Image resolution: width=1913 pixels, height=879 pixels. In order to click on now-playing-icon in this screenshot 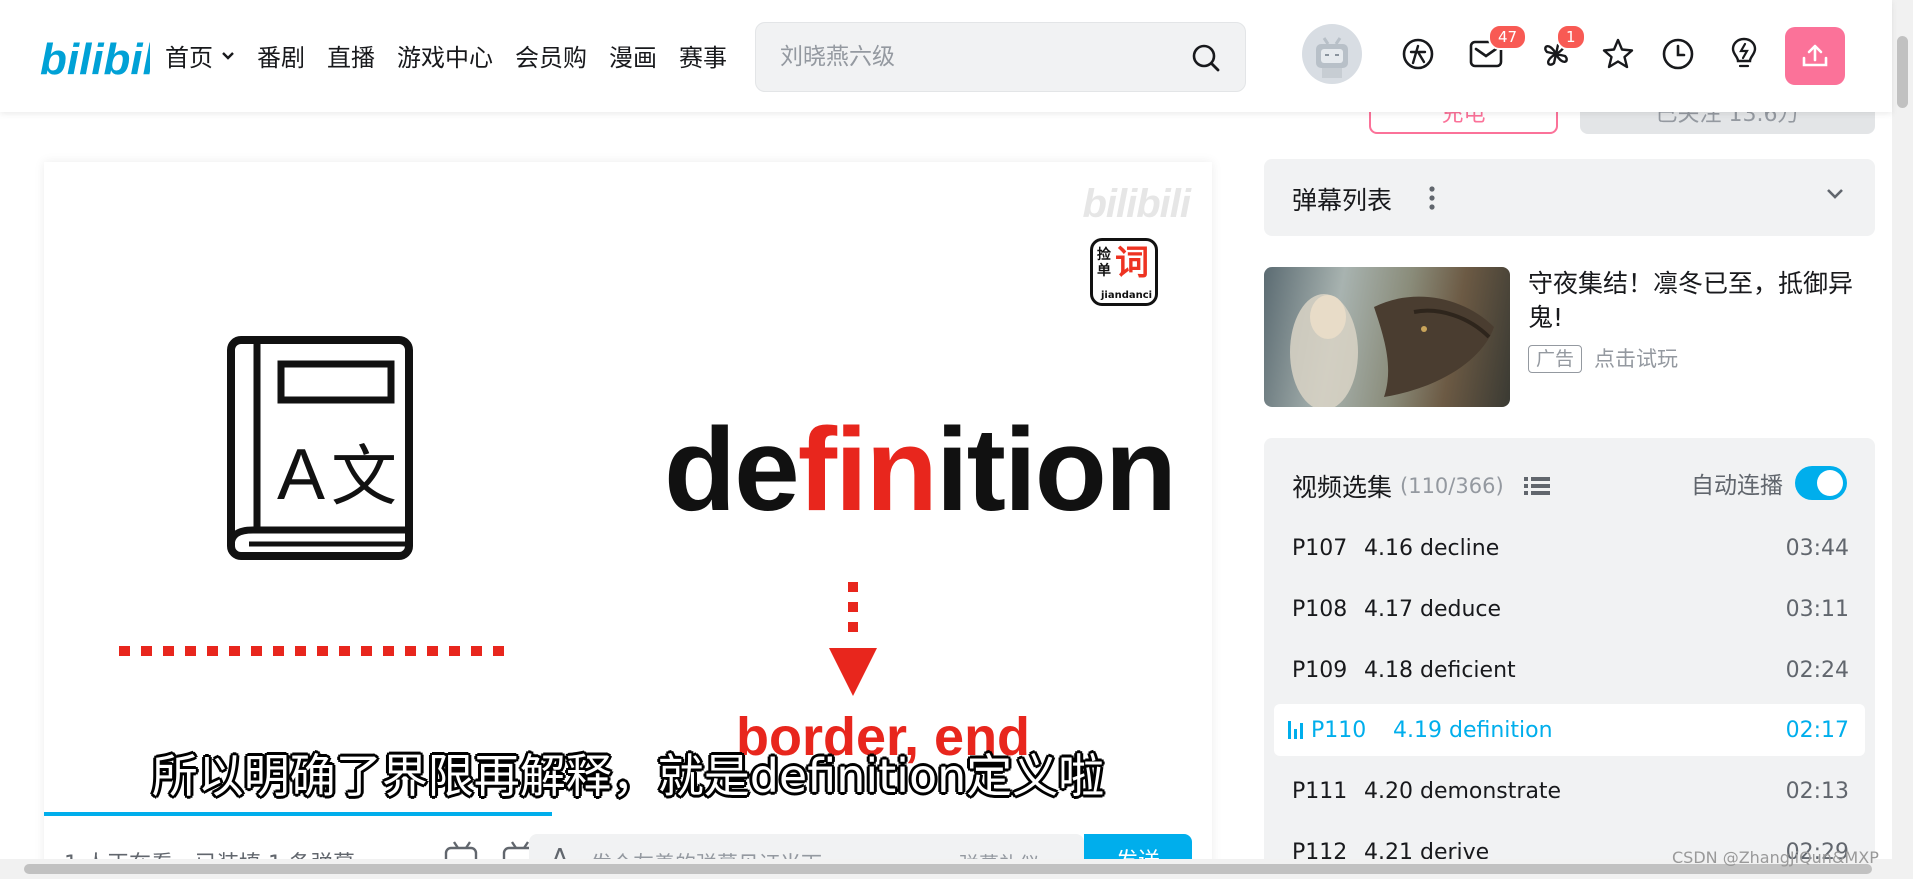, I will do `click(1295, 730)`.